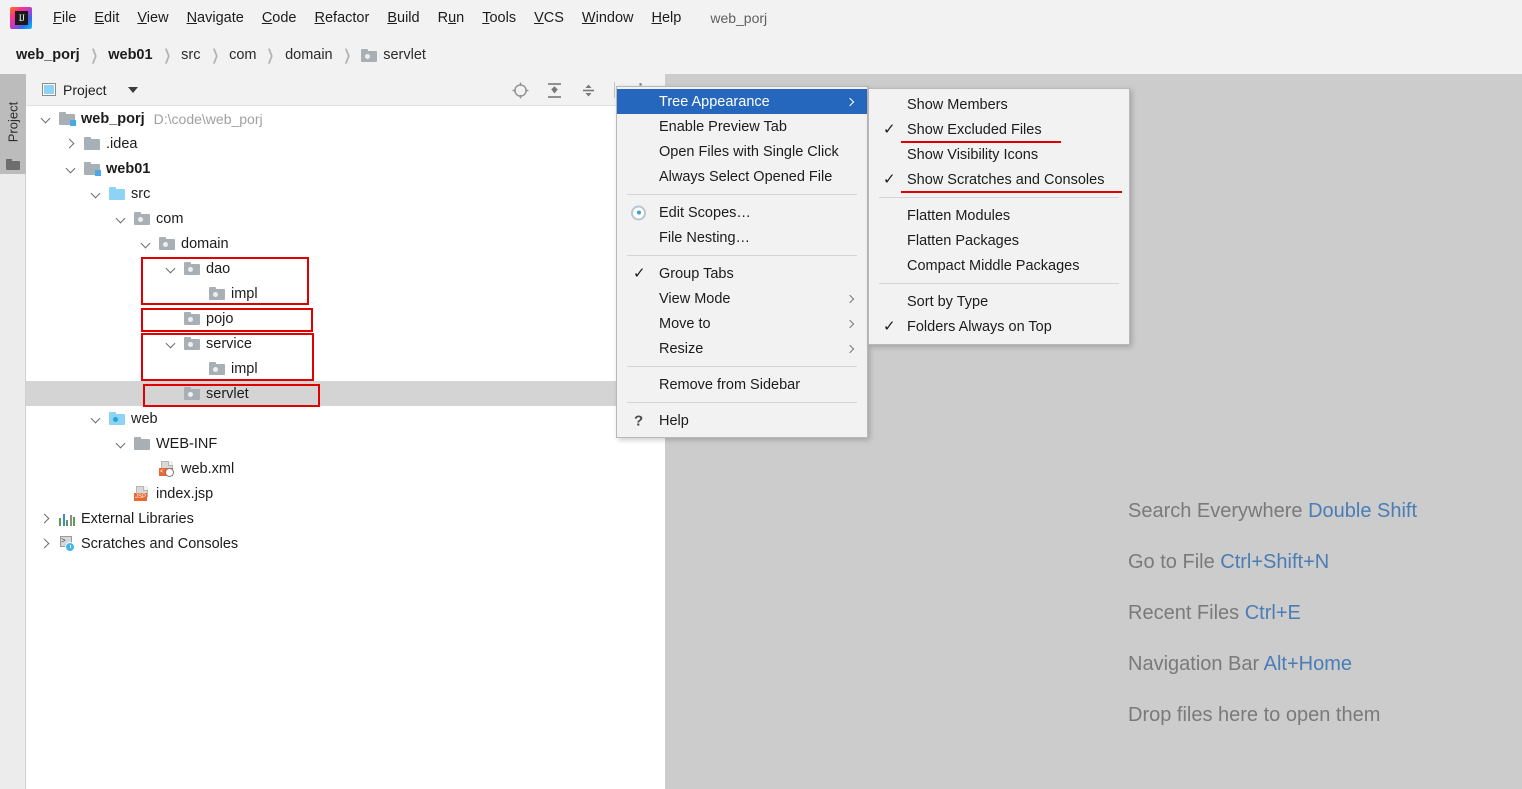 Image resolution: width=1522 pixels, height=789 pixels. I want to click on menu-item-always-select-opened-file: Always Select Opened File, so click(742, 176).